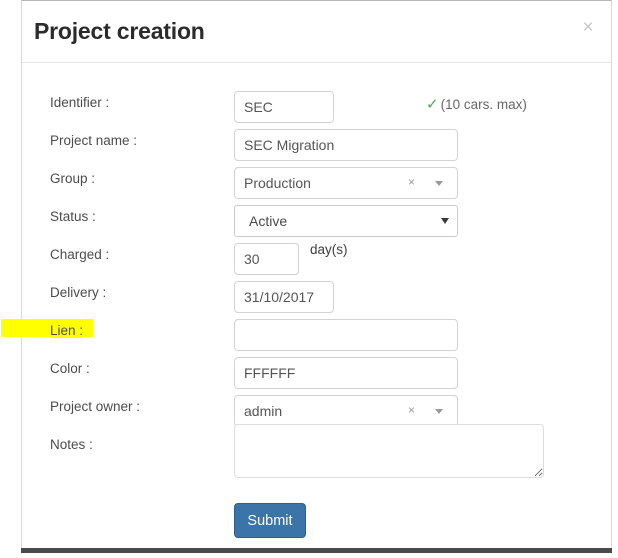 The image size is (618, 558). I want to click on lien-input, so click(346, 335).